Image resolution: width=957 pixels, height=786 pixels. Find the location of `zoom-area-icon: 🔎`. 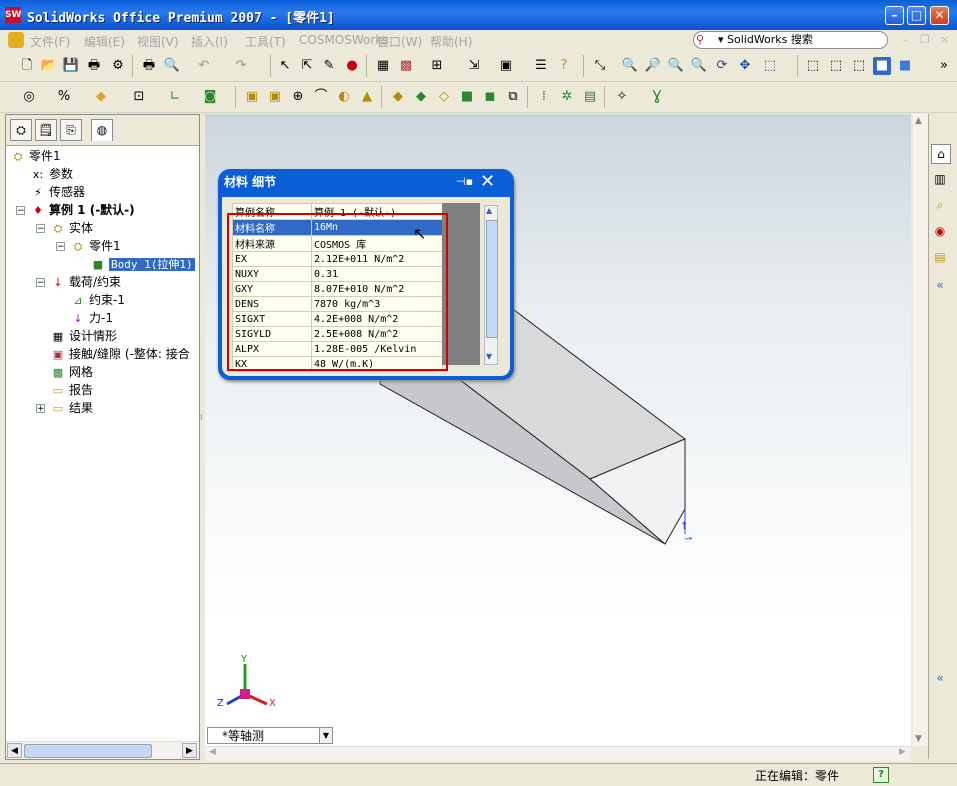

zoom-area-icon: 🔎 is located at coordinates (653, 66).